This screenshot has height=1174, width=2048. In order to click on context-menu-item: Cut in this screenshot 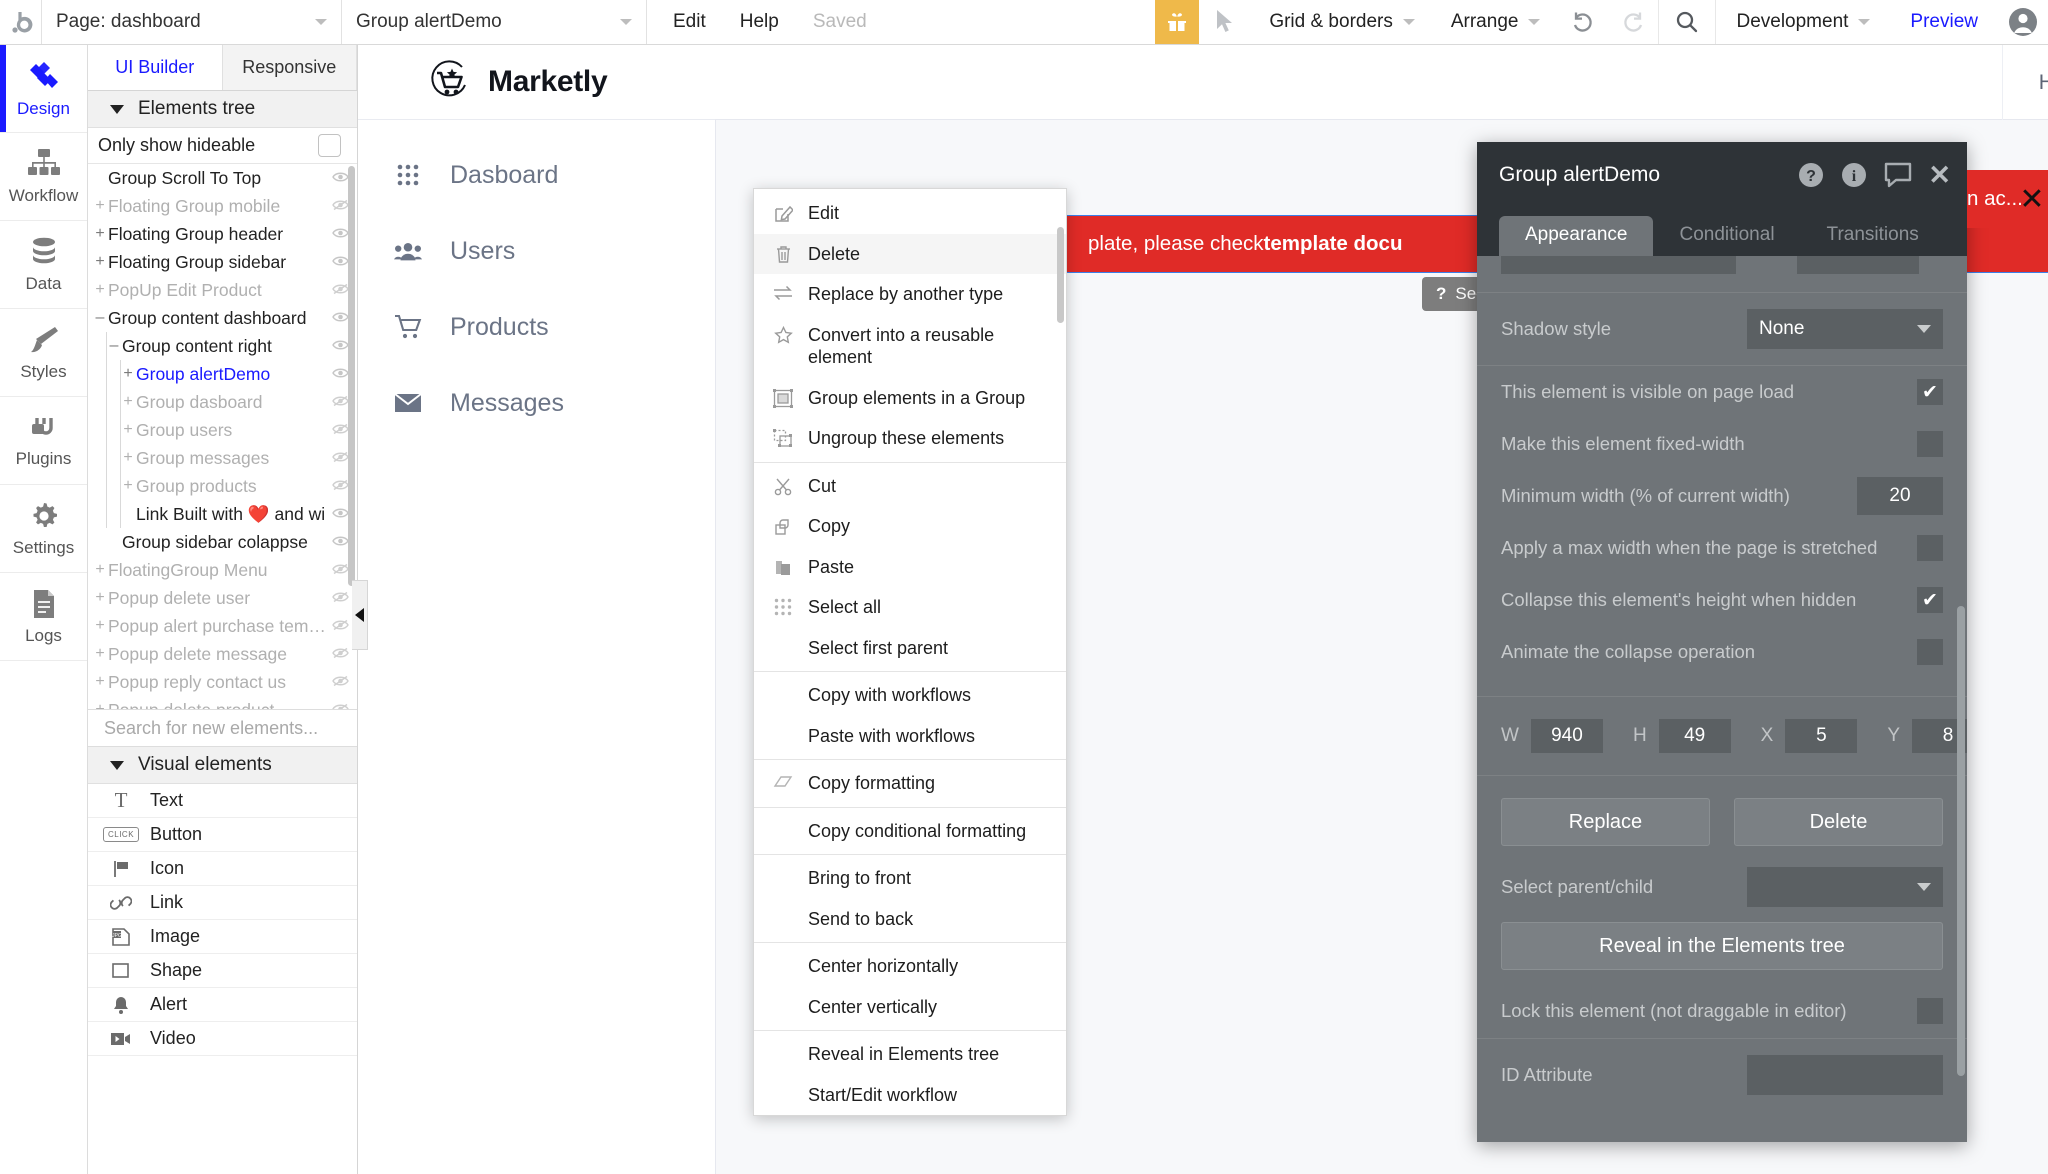, I will do `click(910, 486)`.